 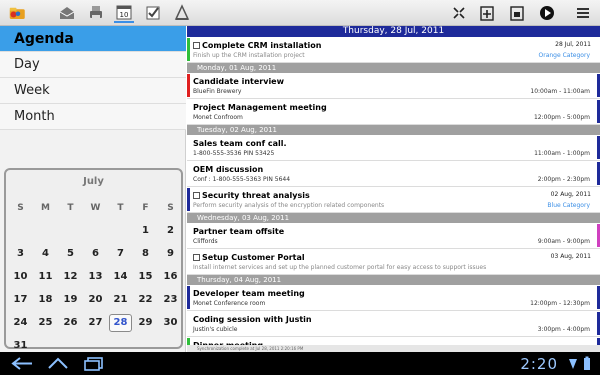 I want to click on back-icon, so click(x=23, y=363).